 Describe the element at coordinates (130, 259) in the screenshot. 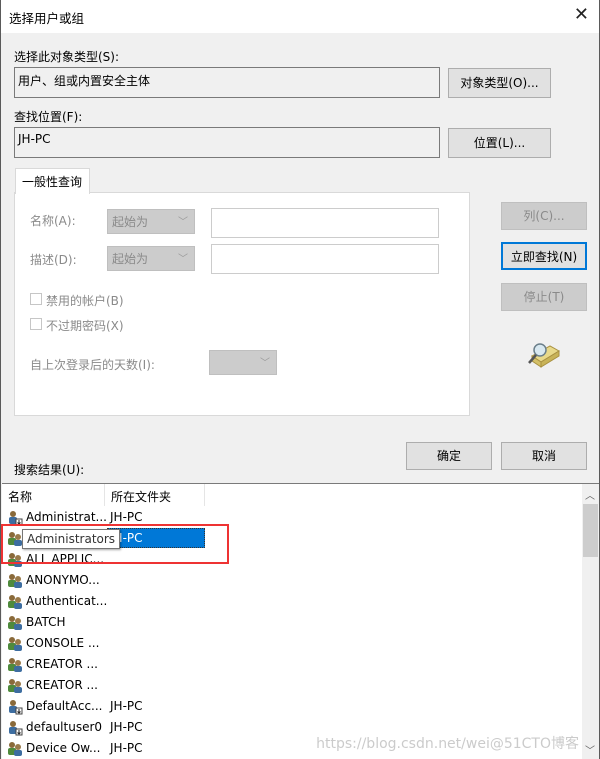

I see `description-mode-value: 起始为` at that location.